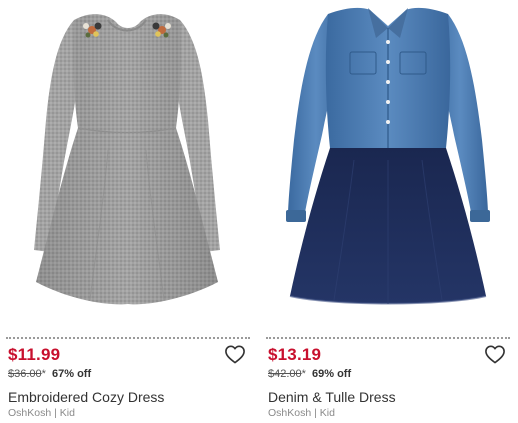 The height and width of the screenshot is (423, 518). What do you see at coordinates (72, 374) in the screenshot?
I see `discount-label: 67% off` at bounding box center [72, 374].